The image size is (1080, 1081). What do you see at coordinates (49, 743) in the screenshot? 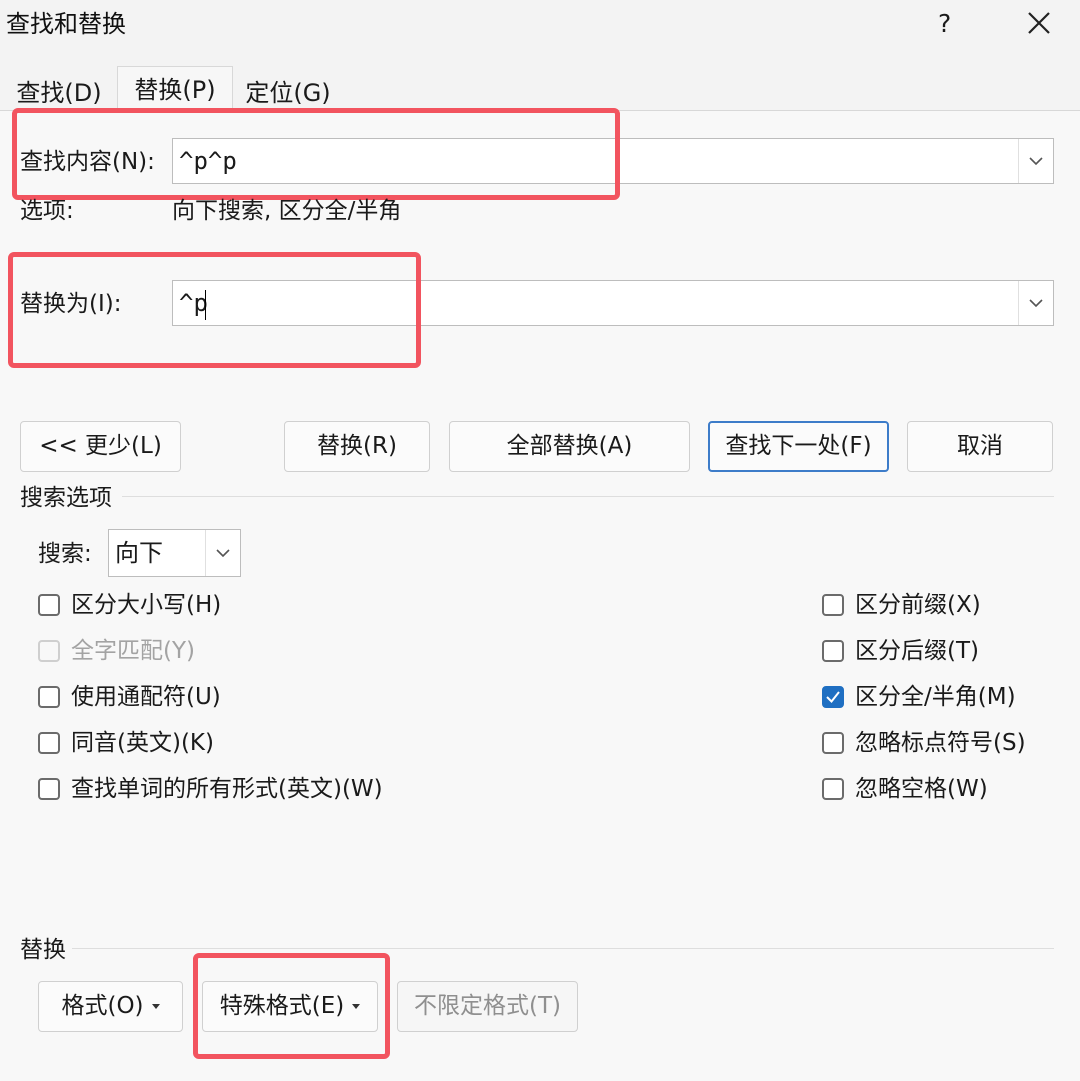
I see `checkbox-sounds-like` at bounding box center [49, 743].